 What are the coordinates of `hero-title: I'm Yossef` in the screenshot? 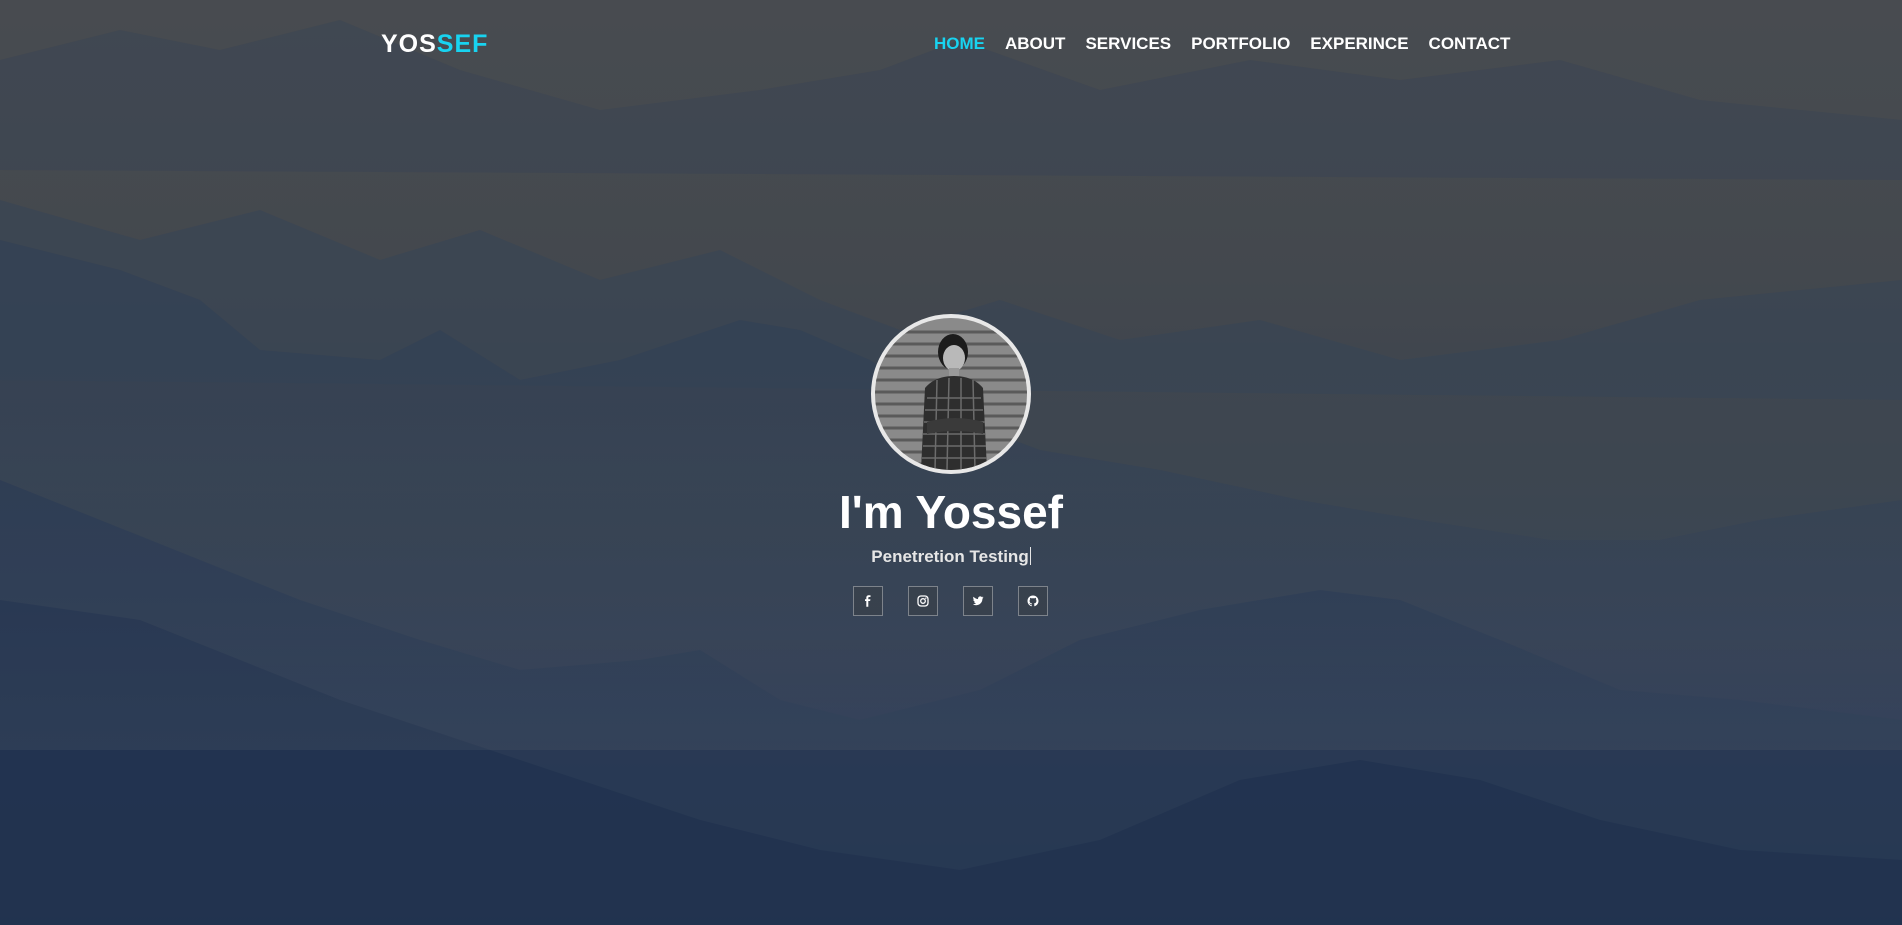 It's located at (950, 512).